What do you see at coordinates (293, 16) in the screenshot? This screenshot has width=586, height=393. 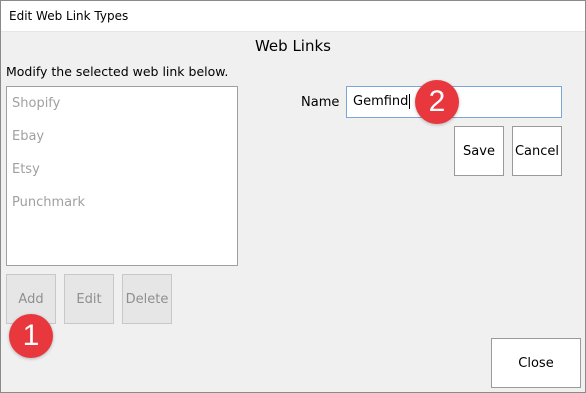 I see `title-bar: Edit Web Link Types` at bounding box center [293, 16].